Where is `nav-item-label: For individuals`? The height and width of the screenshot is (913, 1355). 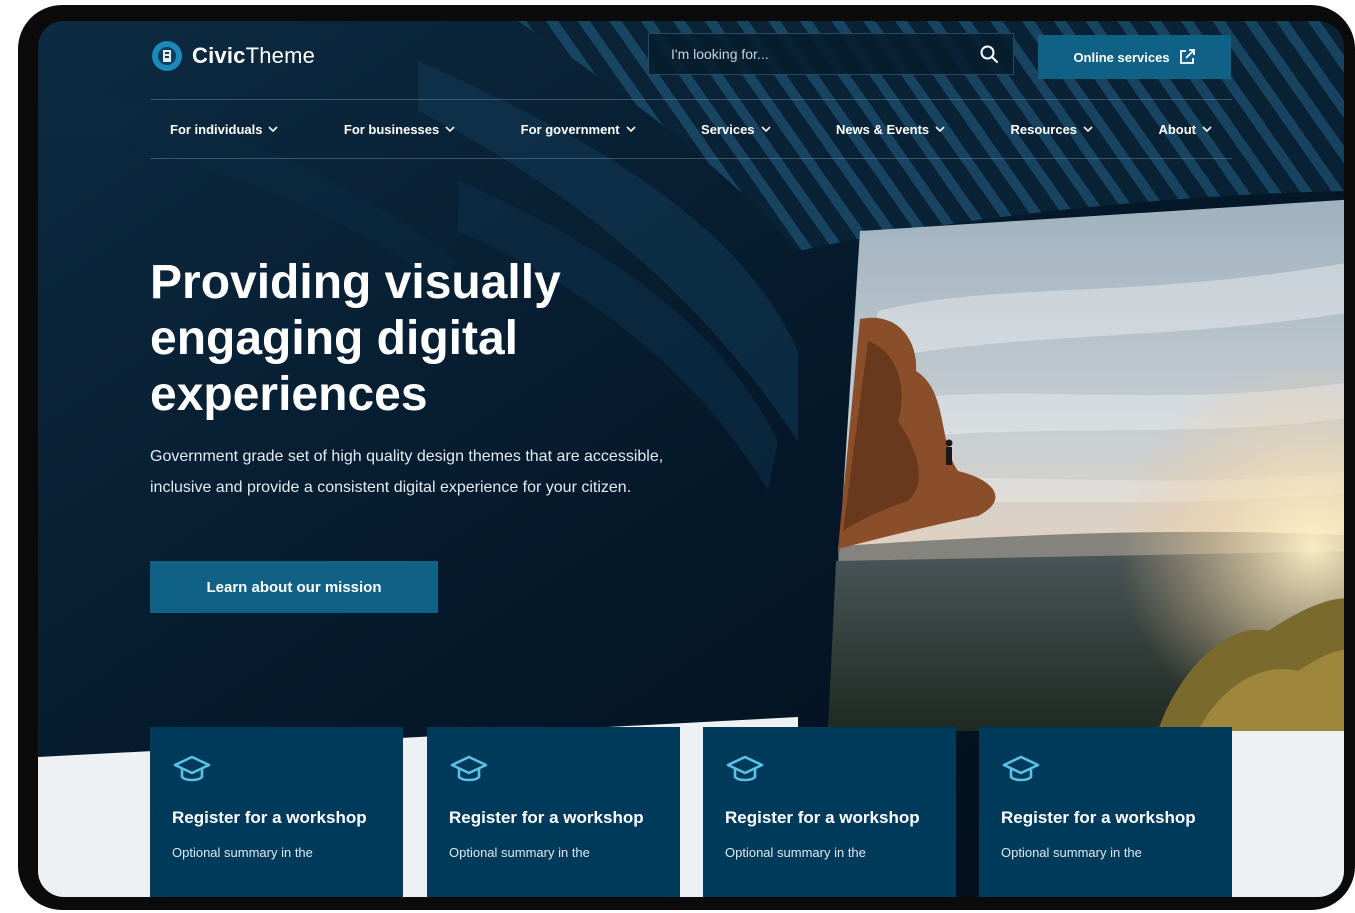
nav-item-label: For individuals is located at coordinates (216, 129).